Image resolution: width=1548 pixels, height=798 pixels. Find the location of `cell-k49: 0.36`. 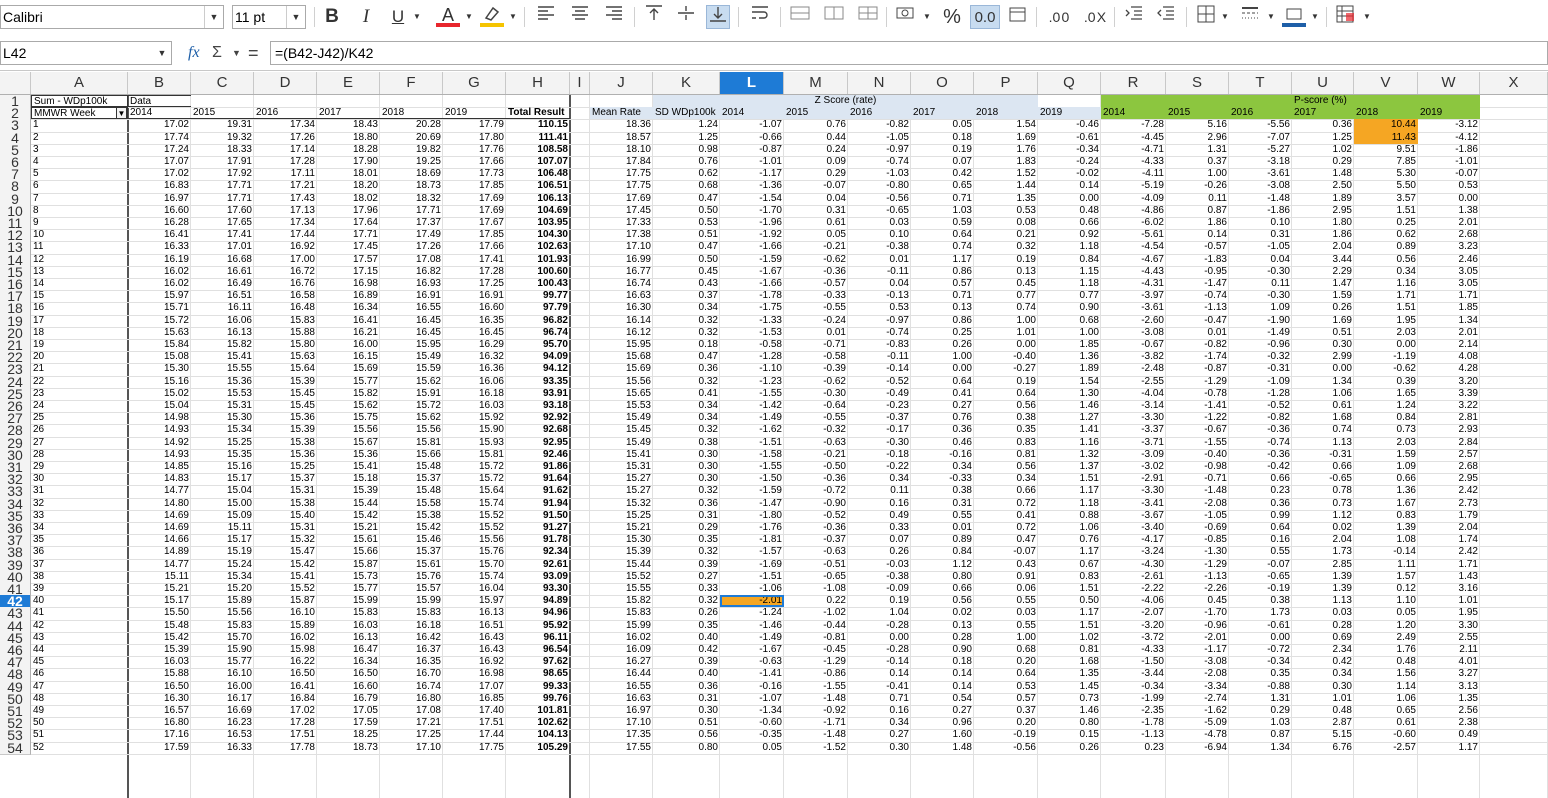

cell-k49: 0.36 is located at coordinates (686, 687).